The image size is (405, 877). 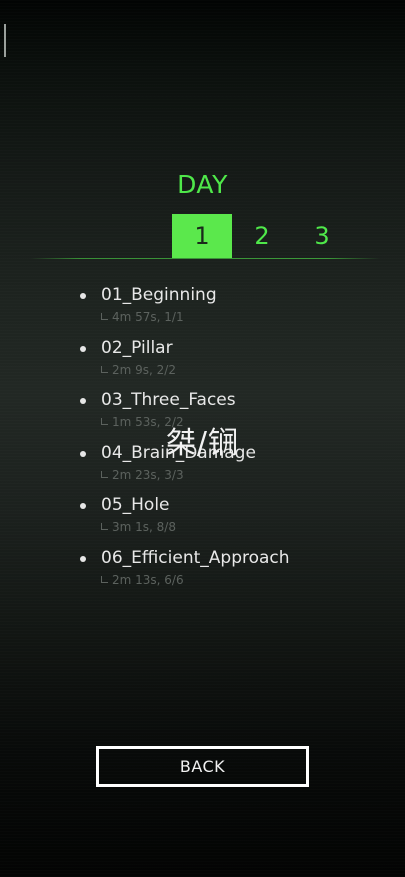 I want to click on tab-day-3: 3, so click(x=322, y=236).